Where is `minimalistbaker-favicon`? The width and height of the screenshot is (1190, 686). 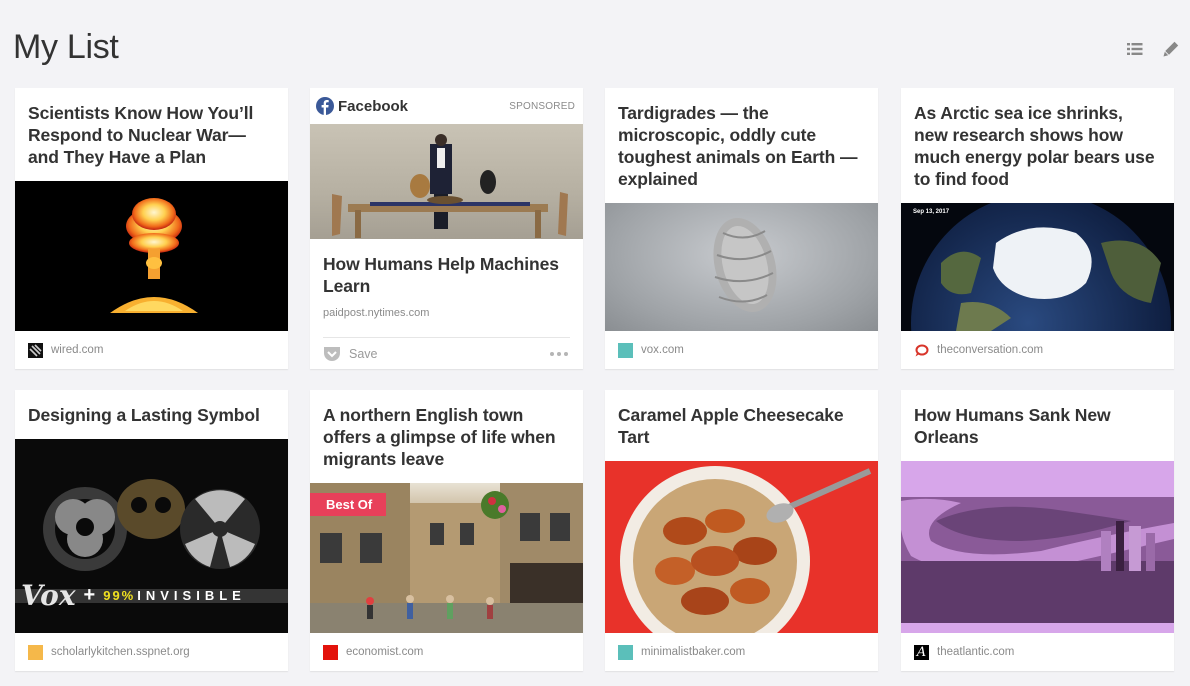
minimalistbaker-favicon is located at coordinates (625, 652).